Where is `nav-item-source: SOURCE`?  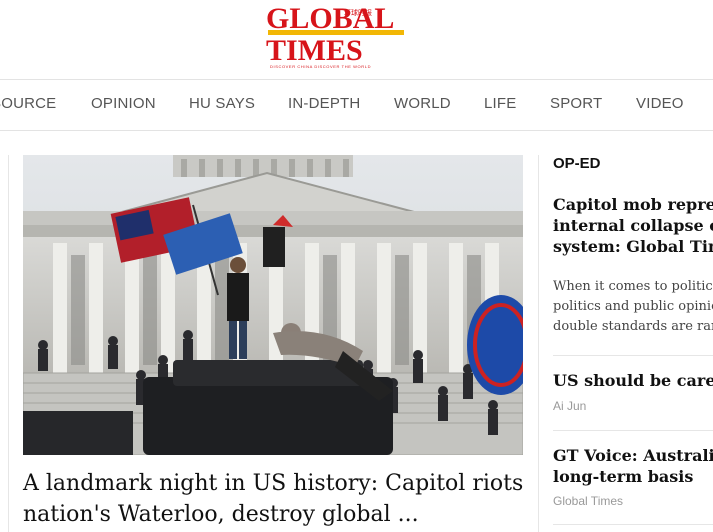
nav-item-source: SOURCE is located at coordinates (28, 103).